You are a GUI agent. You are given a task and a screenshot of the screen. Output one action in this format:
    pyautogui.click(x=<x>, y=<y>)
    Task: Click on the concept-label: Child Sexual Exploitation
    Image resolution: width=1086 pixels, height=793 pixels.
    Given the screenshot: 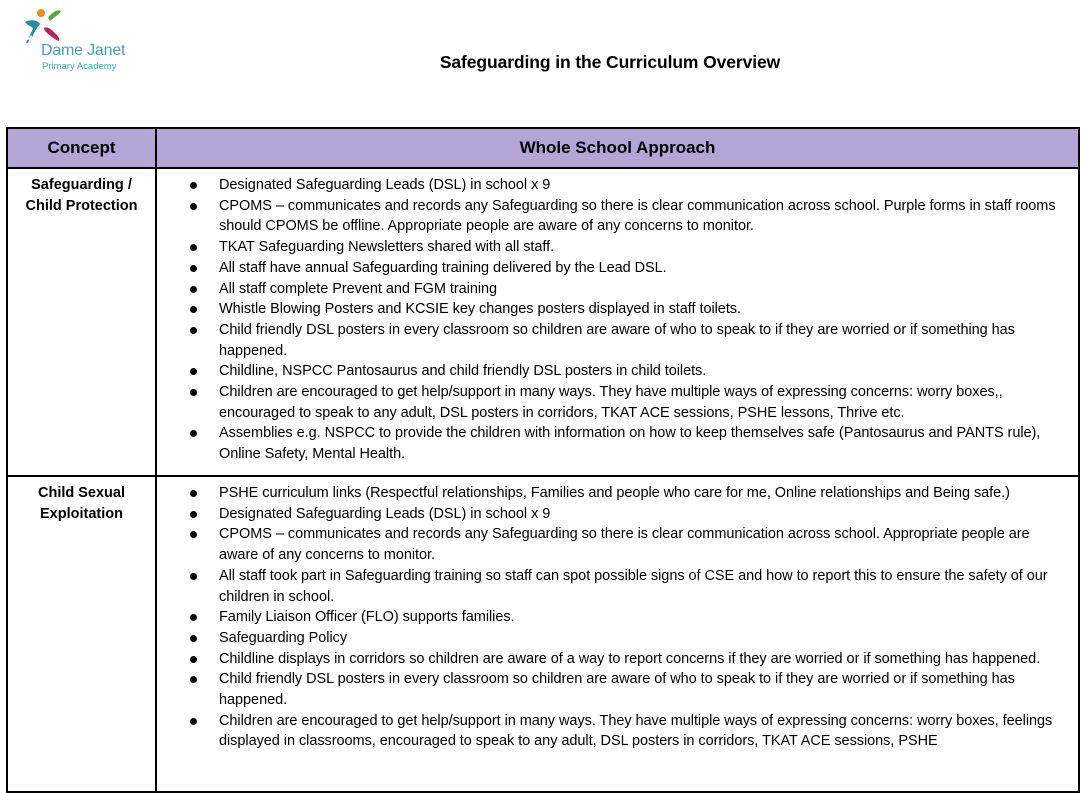 What is the action you would take?
    pyautogui.click(x=81, y=503)
    